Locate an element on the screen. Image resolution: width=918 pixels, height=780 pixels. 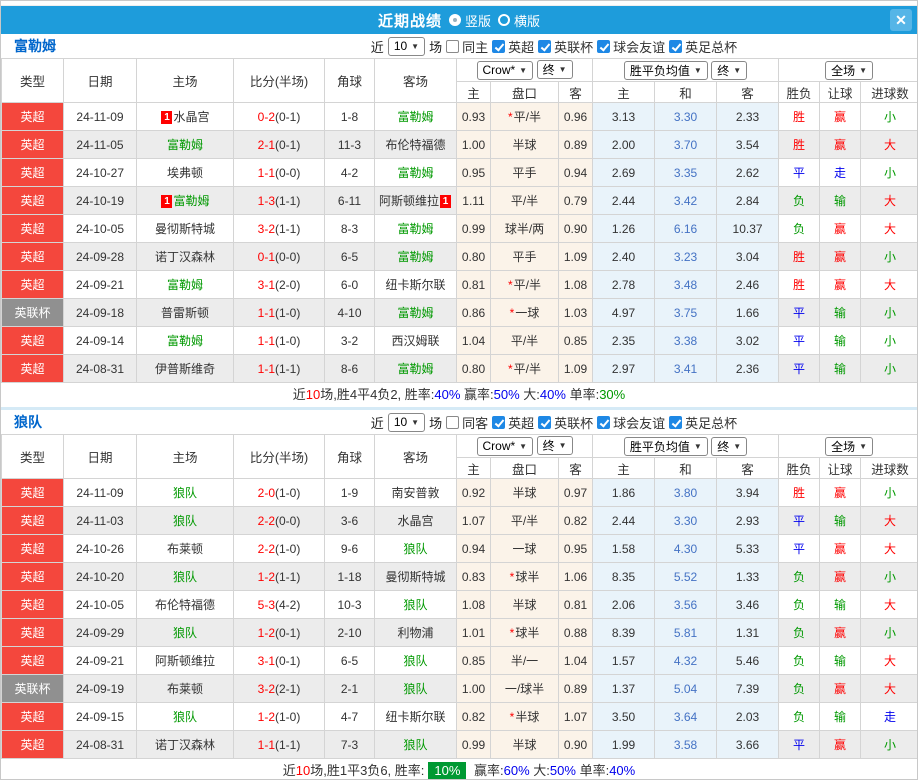
home-team: 曼彻斯特城 is located at coordinates (185, 228).